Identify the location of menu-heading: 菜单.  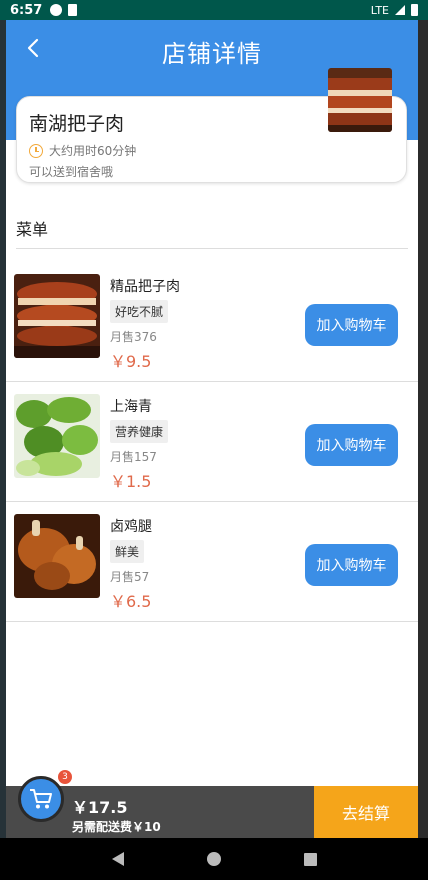
(32, 229).